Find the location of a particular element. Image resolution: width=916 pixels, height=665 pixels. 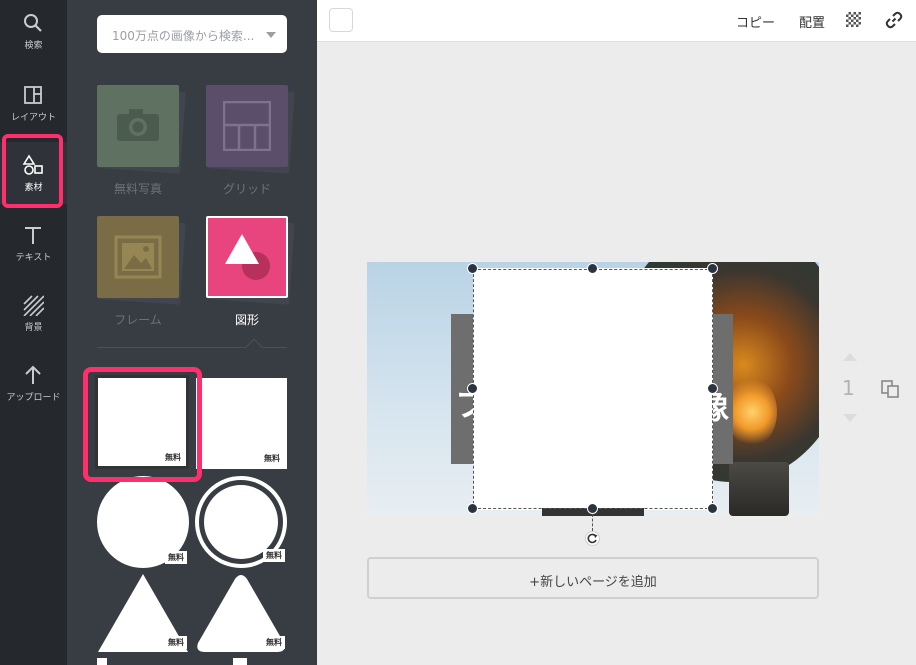

tile-label: グリッド is located at coordinates (246, 189).